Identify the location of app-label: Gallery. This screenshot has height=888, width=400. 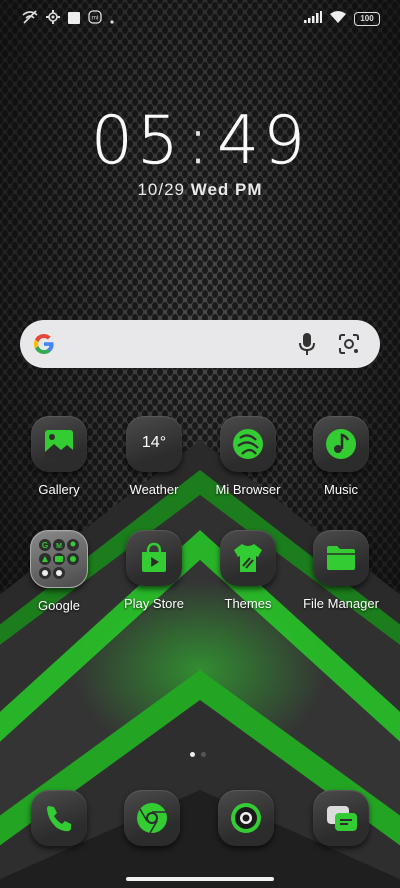
(59, 489).